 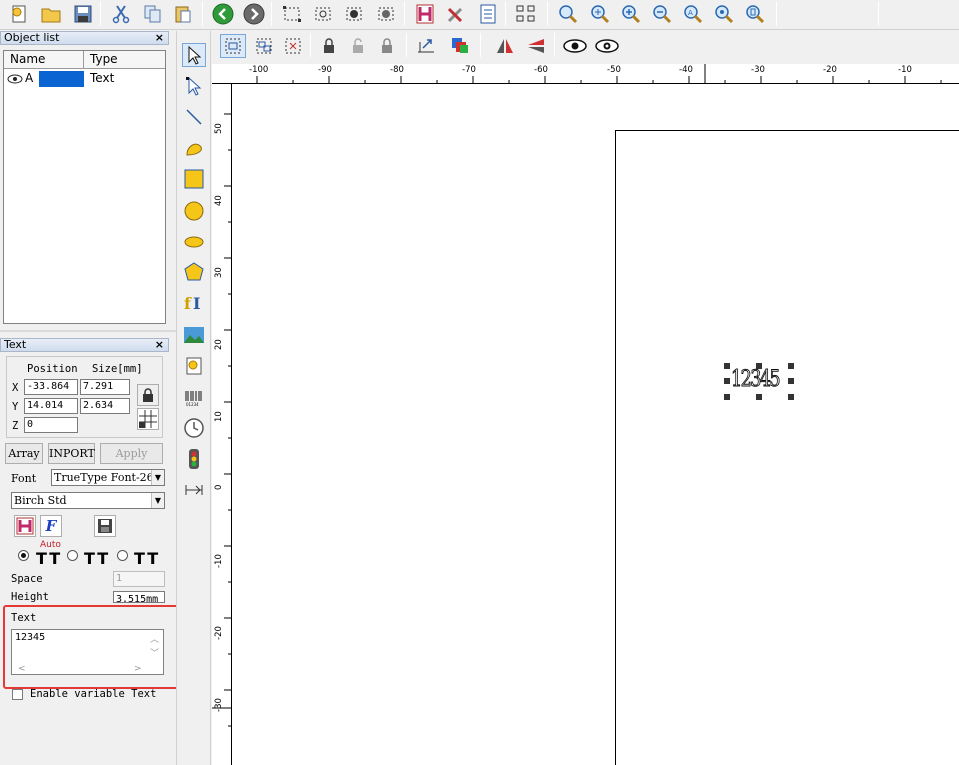 I want to click on scroll-left-icon: <, so click(x=22, y=669).